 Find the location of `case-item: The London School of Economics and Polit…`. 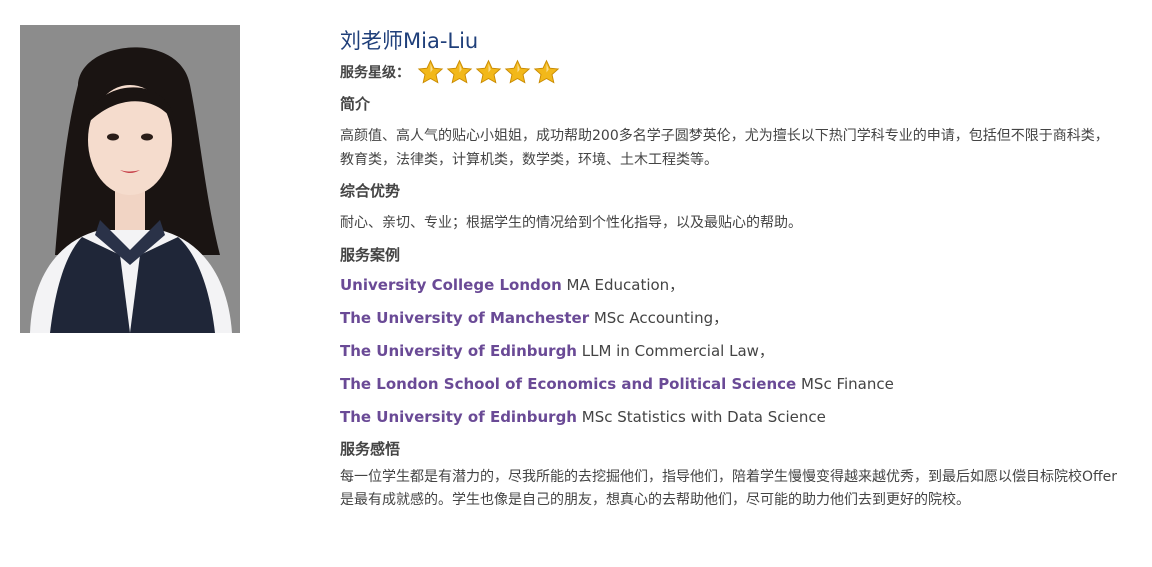

case-item: The London School of Economics and Polit… is located at coordinates (730, 384).